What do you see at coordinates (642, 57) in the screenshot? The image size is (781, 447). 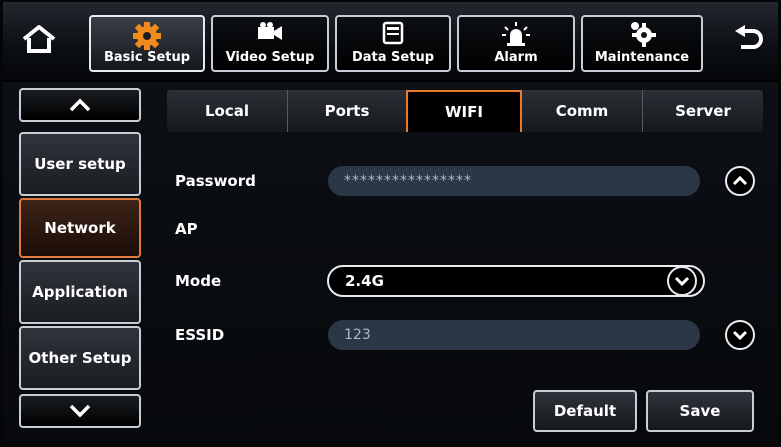 I see `tab-maintenance-label: Maintenance` at bounding box center [642, 57].